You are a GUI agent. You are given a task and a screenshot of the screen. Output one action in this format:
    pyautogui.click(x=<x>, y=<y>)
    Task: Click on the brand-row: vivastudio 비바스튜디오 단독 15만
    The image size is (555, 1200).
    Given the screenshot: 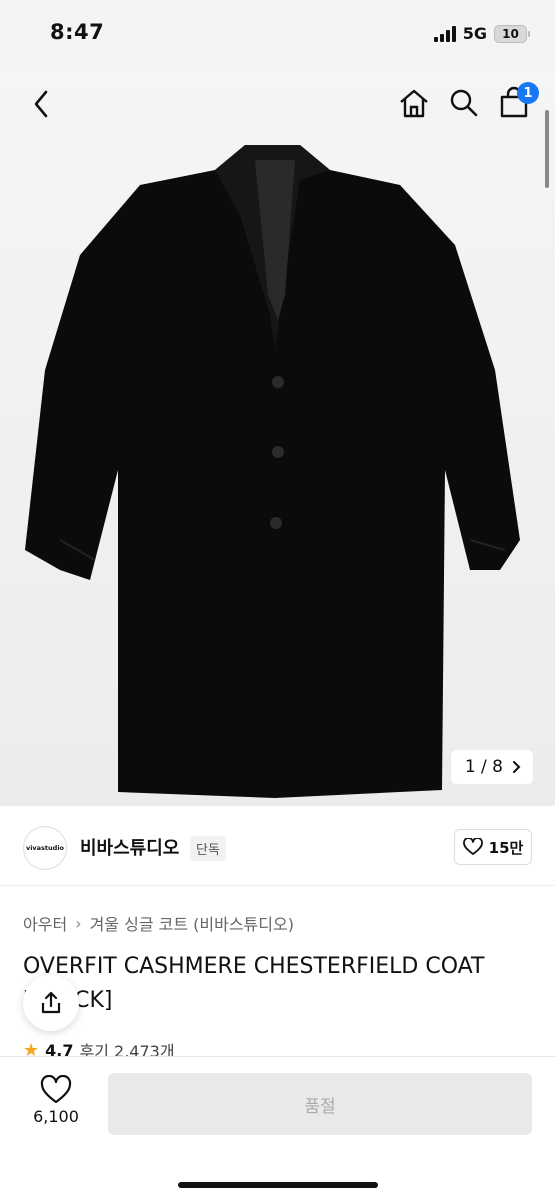 What is the action you would take?
    pyautogui.click(x=277, y=846)
    